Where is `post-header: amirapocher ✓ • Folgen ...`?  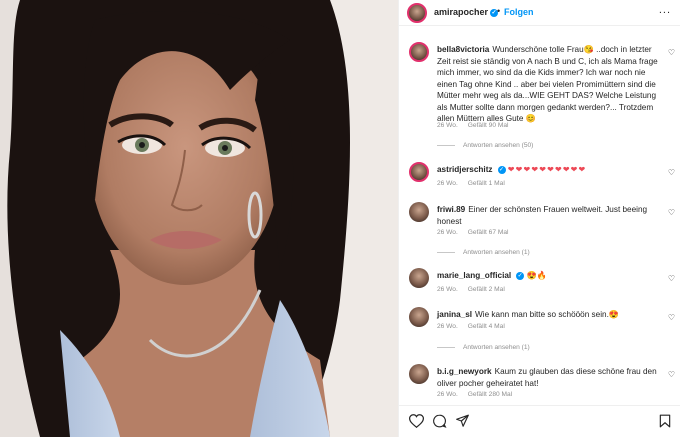
post-header: amirapocher ✓ • Folgen ... is located at coordinates (539, 13).